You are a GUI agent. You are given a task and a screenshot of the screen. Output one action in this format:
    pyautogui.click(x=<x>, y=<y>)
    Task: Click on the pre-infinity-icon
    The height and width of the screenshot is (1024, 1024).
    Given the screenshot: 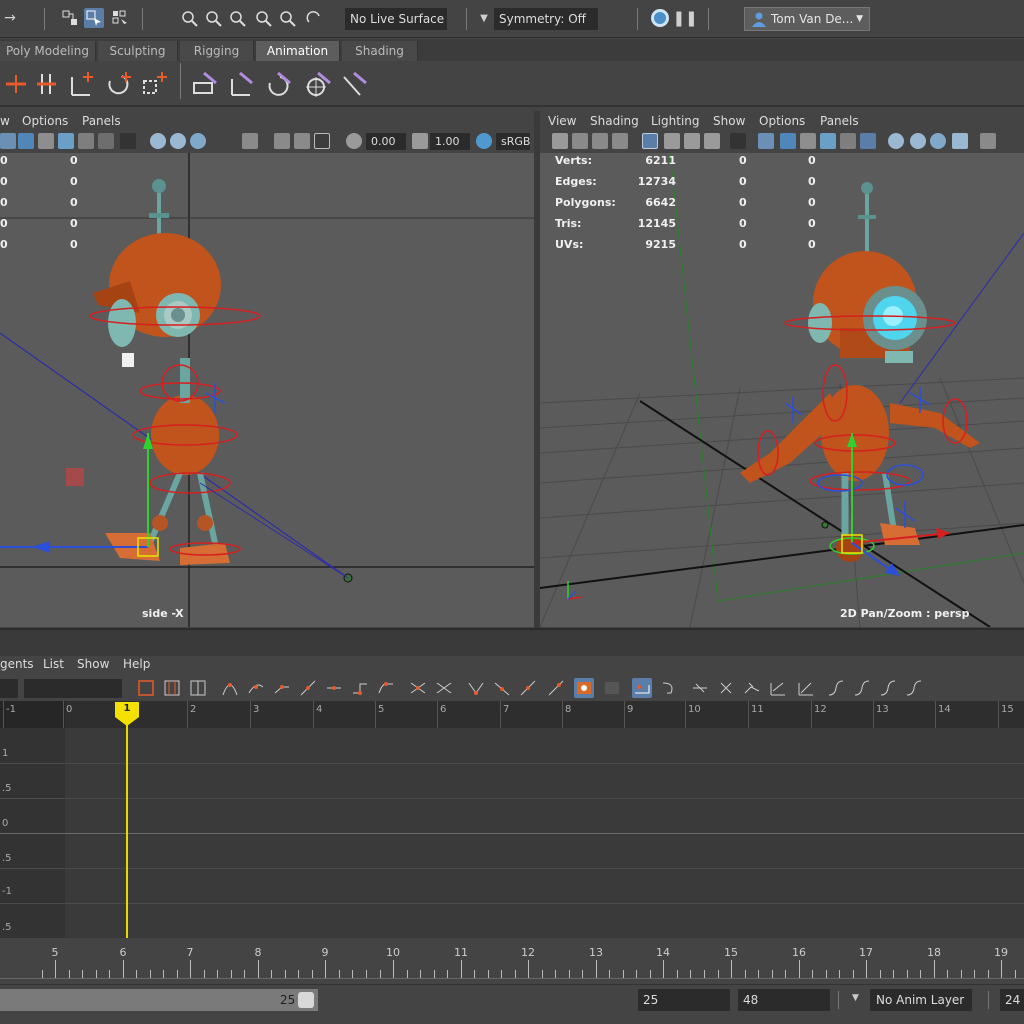 What is the action you would take?
    pyautogui.click(x=752, y=688)
    